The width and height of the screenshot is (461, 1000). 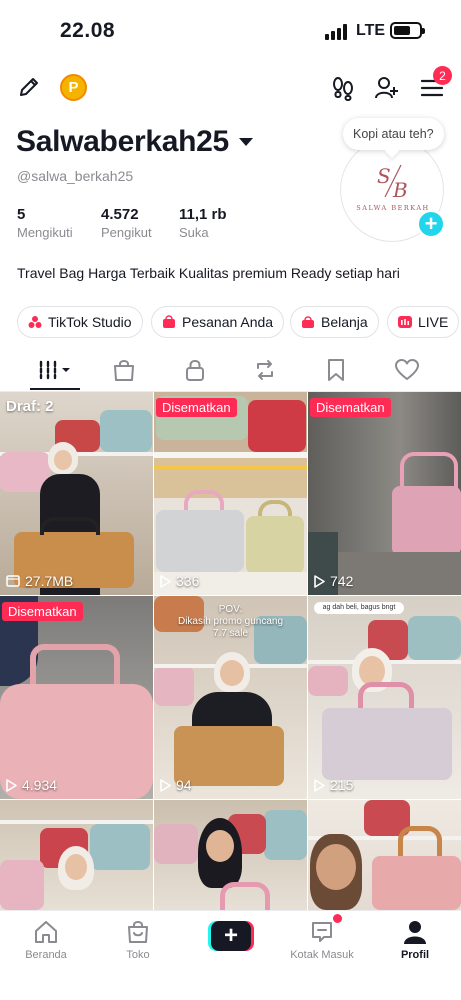 What do you see at coordinates (336, 32) in the screenshot?
I see `signal-icon` at bounding box center [336, 32].